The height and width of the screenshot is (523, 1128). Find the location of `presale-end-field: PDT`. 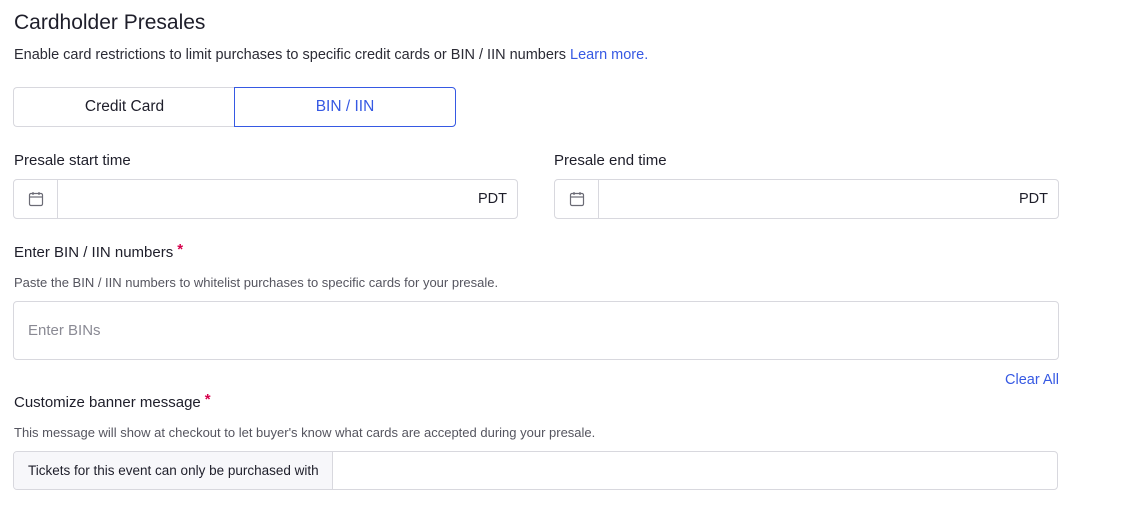

presale-end-field: PDT is located at coordinates (806, 199).